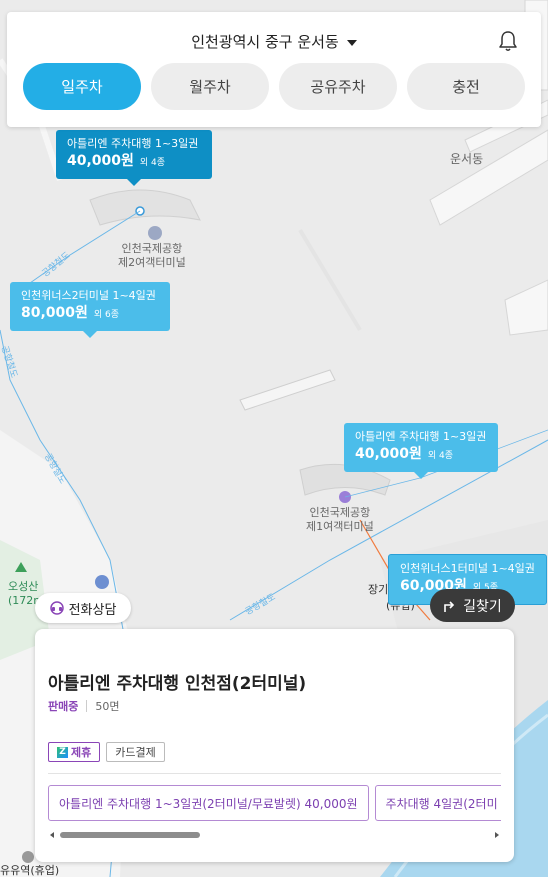 This screenshot has width=548, height=877. What do you see at coordinates (84, 706) in the screenshot?
I see `parking-meta: 판매중 50면` at bounding box center [84, 706].